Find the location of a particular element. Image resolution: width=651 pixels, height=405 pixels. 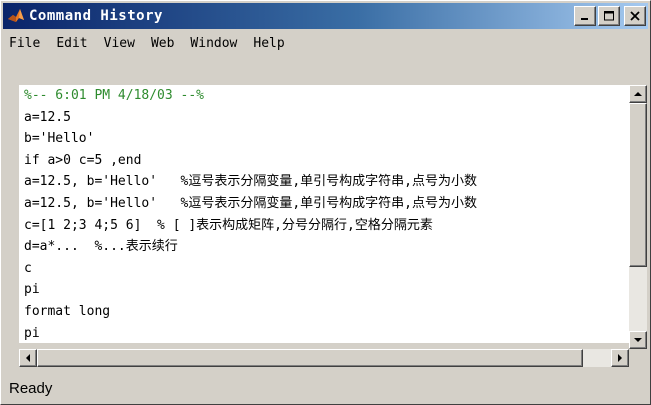

maximize-button is located at coordinates (609, 16).